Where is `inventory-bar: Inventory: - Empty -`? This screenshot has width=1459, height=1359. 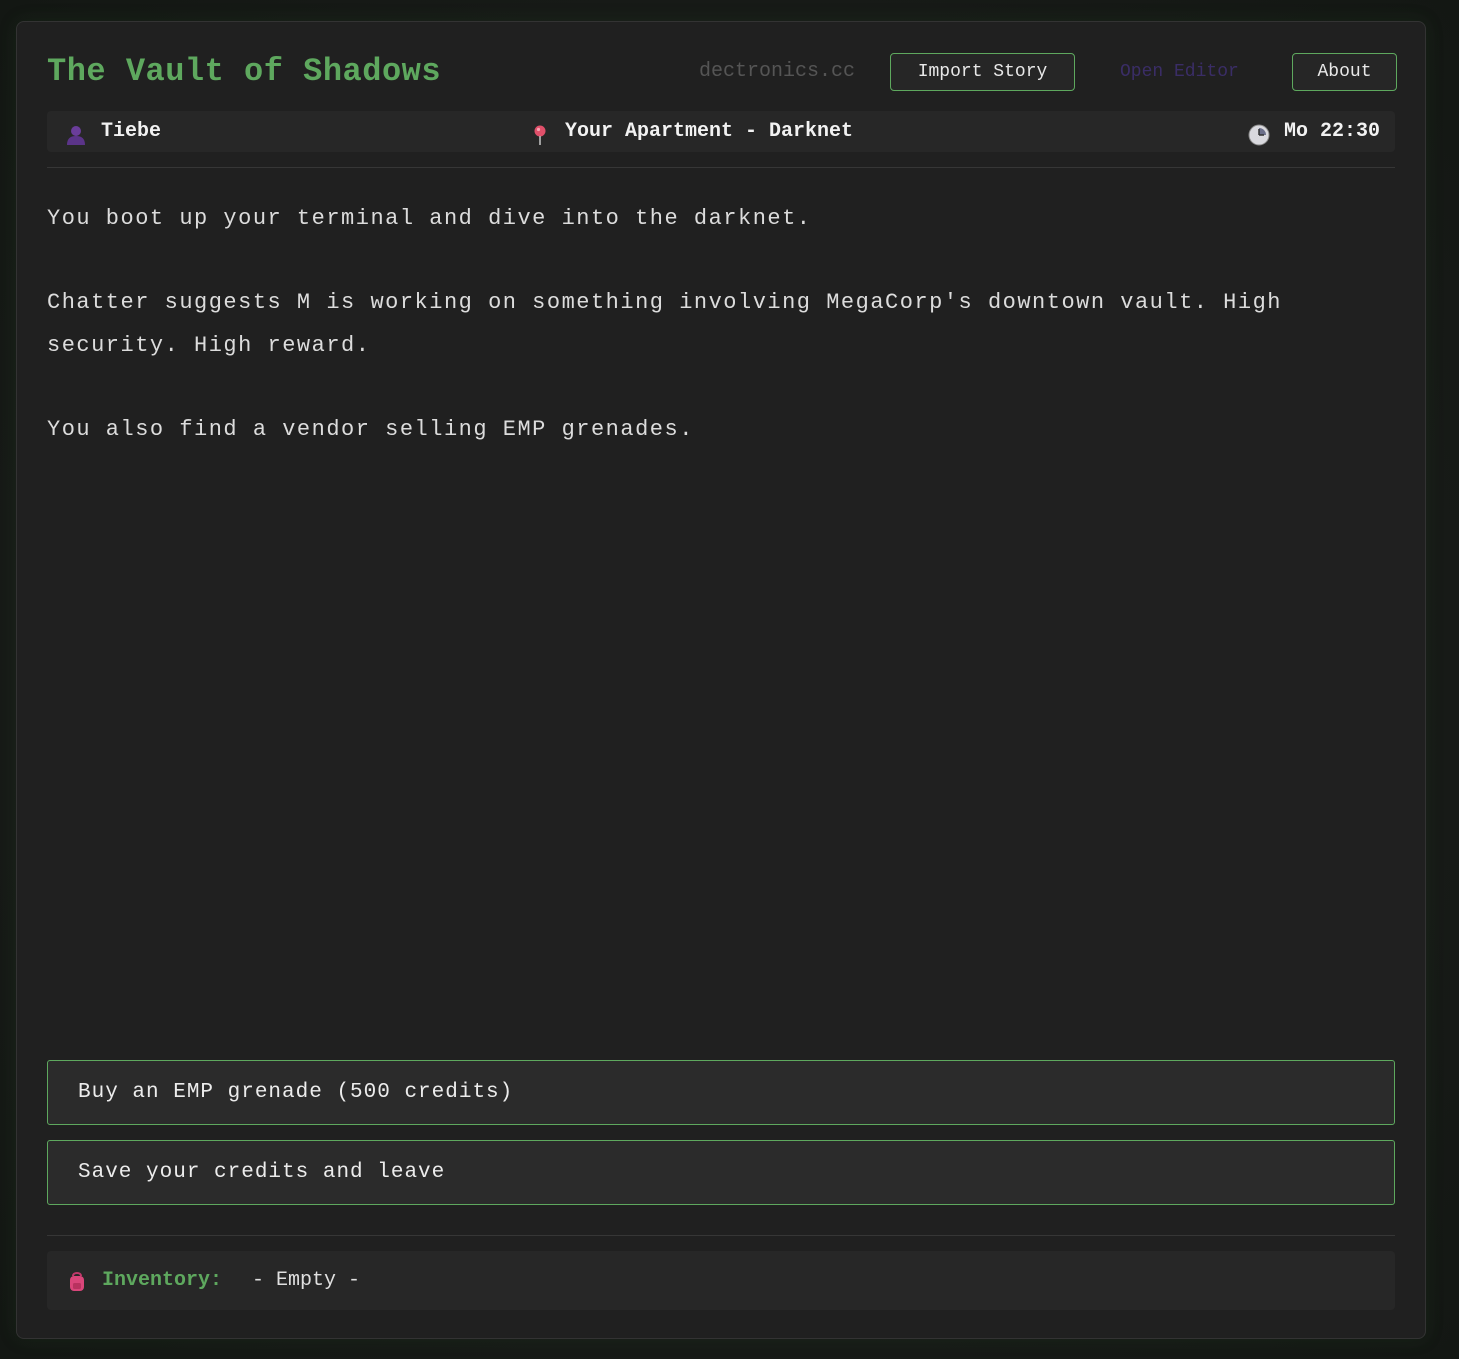 inventory-bar: Inventory: - Empty - is located at coordinates (721, 1280).